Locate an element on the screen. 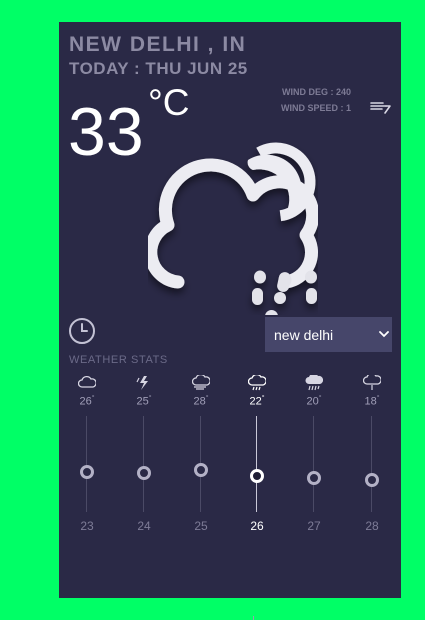 The image size is (425, 620). thunder-icon is located at coordinates (142, 383).